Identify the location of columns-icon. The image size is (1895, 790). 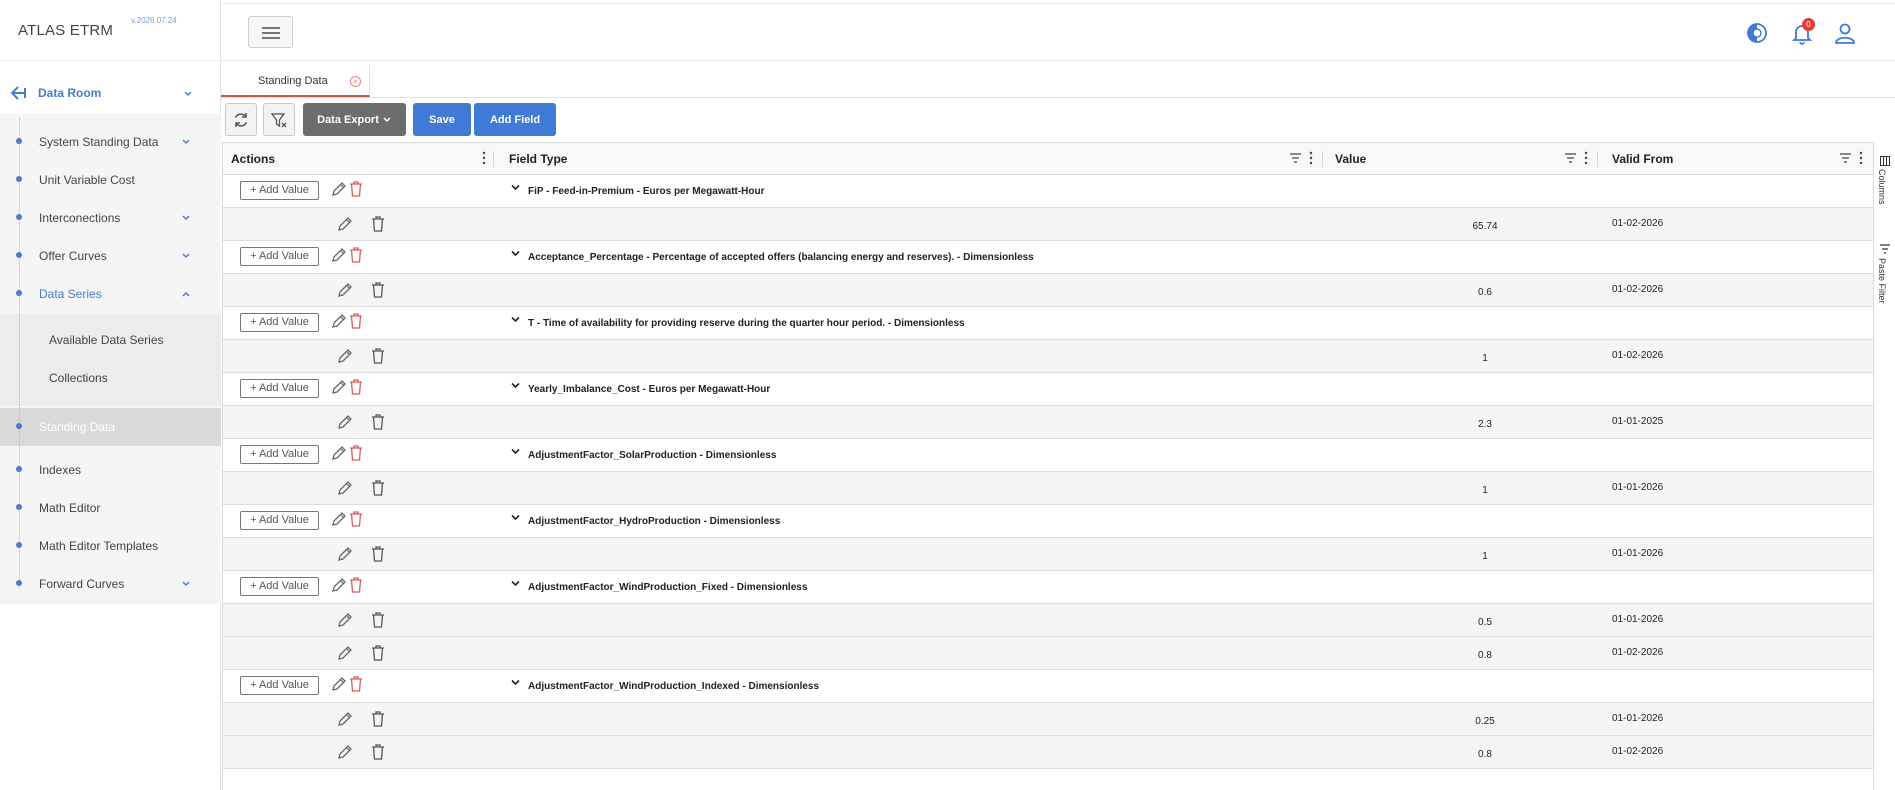
(1885, 161).